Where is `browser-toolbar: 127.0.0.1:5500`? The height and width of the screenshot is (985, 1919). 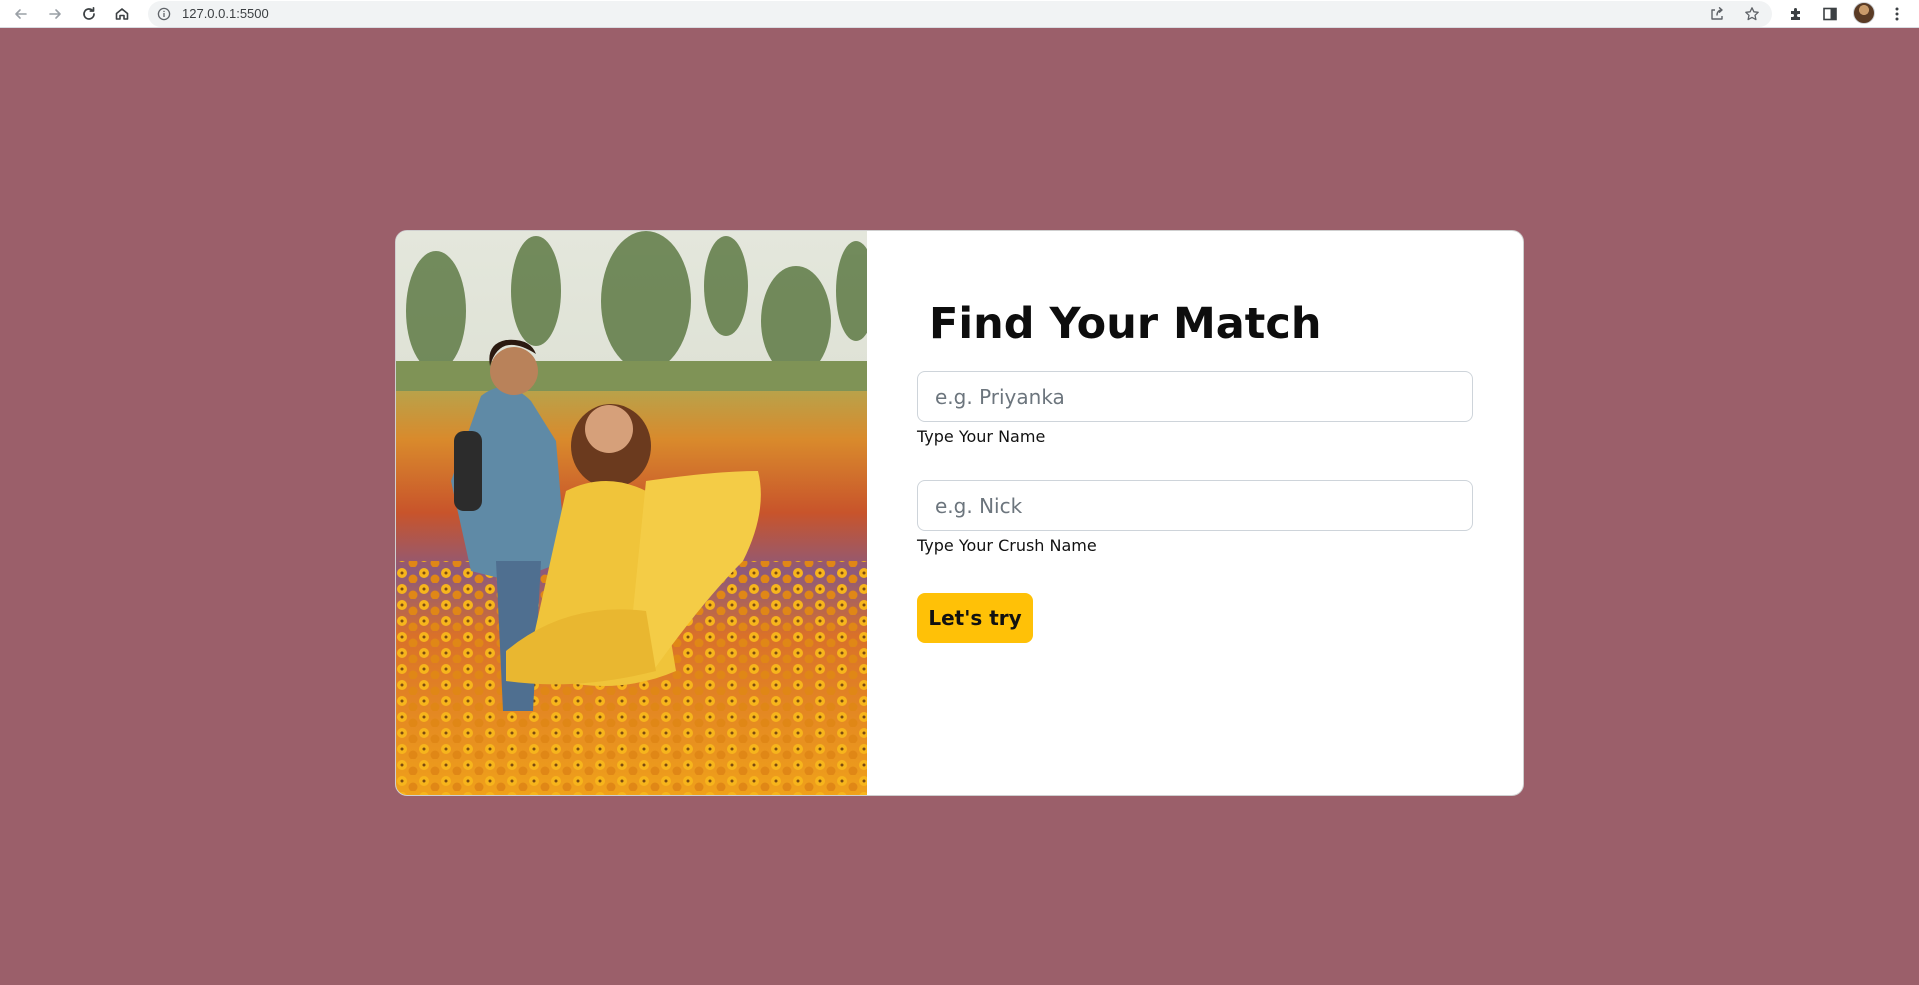 browser-toolbar: 127.0.0.1:5500 is located at coordinates (959, 14).